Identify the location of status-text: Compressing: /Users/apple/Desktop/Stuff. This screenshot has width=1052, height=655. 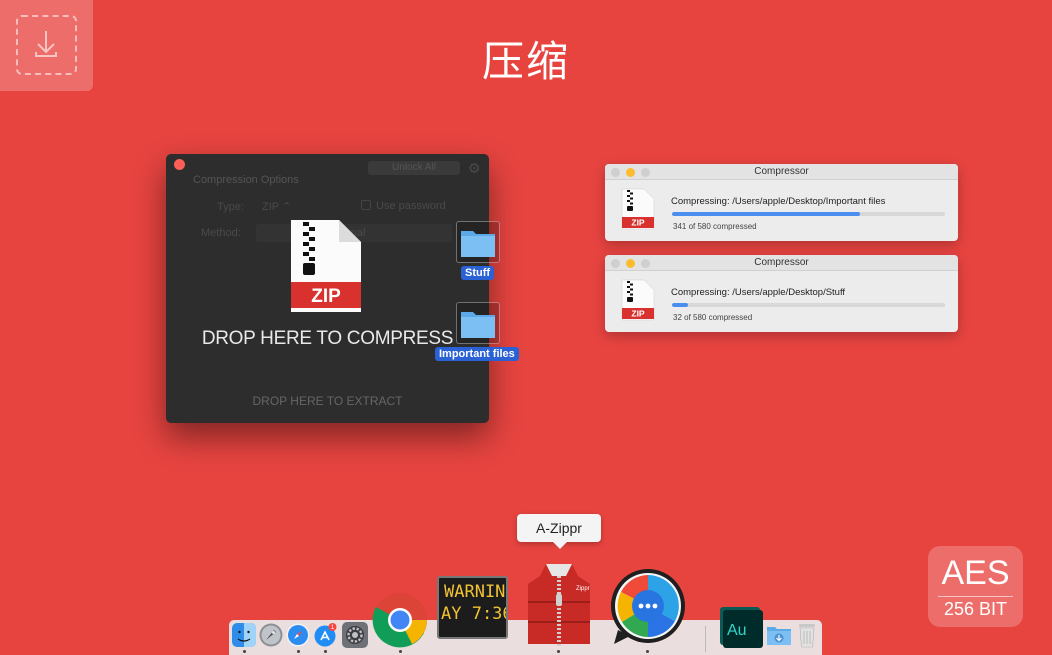
(758, 292).